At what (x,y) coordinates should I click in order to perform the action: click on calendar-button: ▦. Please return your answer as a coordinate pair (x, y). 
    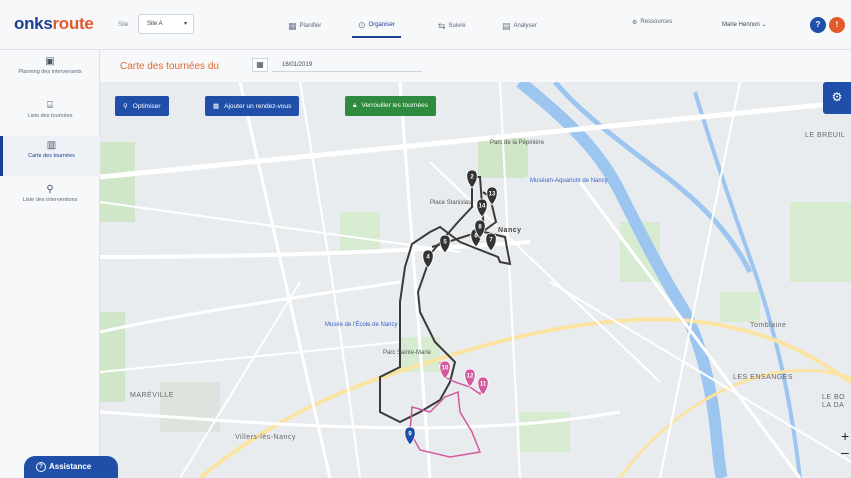
    Looking at the image, I should click on (260, 65).